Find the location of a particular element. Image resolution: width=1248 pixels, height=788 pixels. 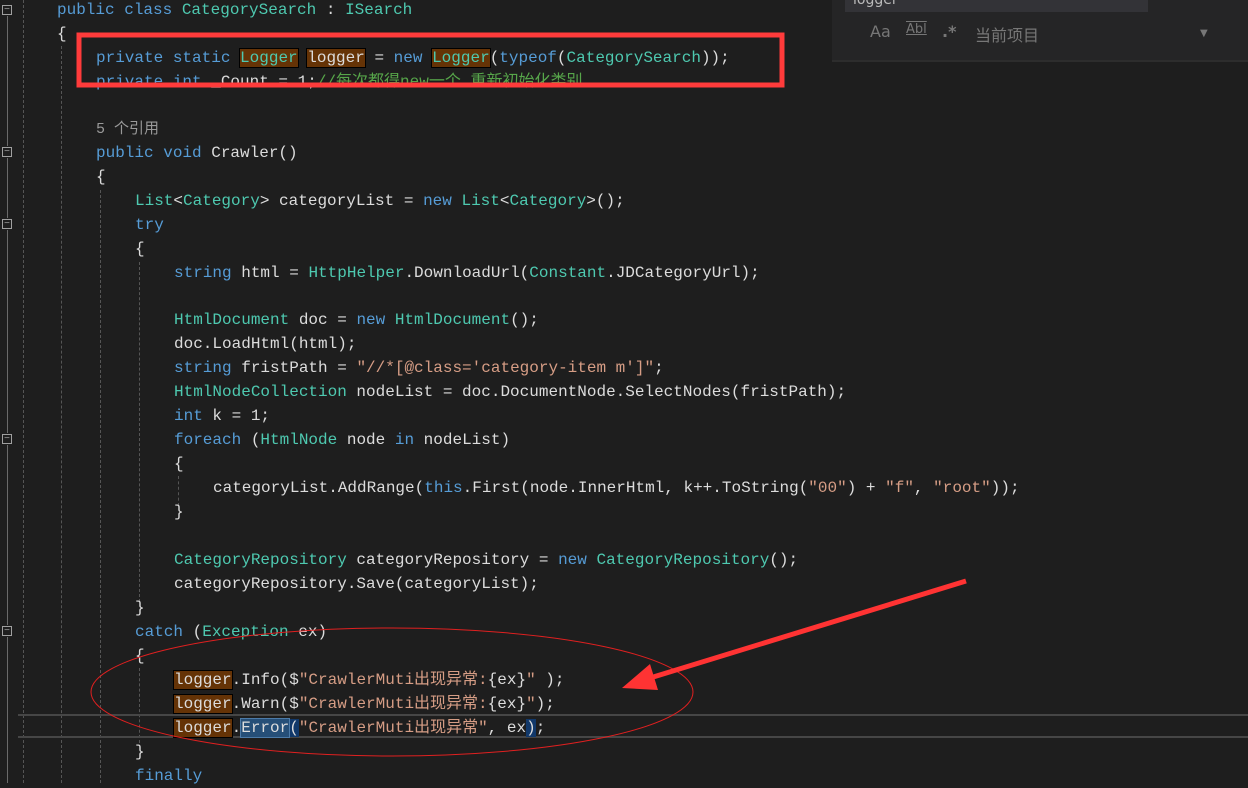

red-highlight-ellipse is located at coordinates (392, 692).